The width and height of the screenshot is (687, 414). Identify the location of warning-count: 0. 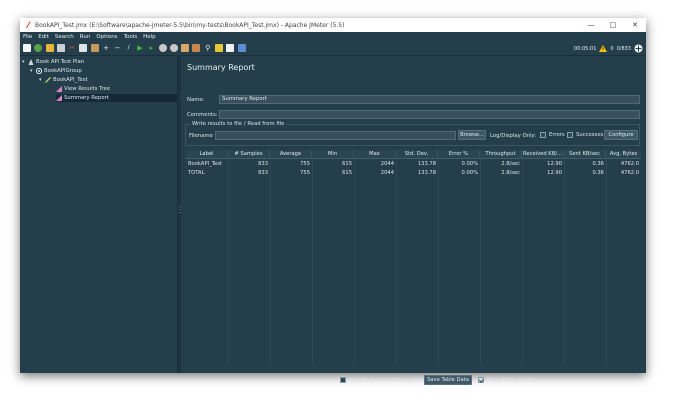
(612, 48).